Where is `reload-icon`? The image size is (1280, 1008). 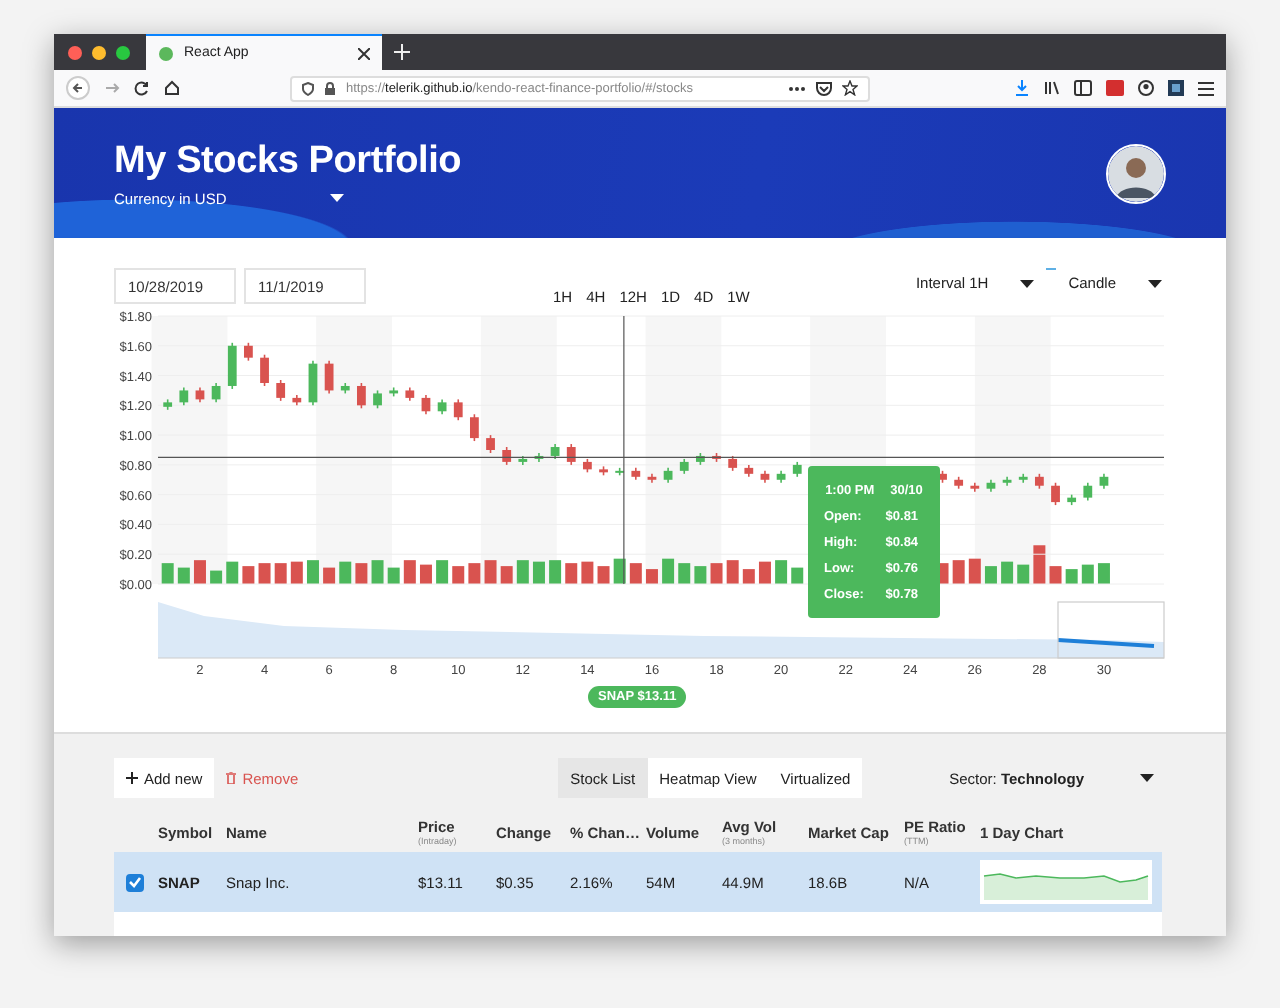
reload-icon is located at coordinates (142, 88).